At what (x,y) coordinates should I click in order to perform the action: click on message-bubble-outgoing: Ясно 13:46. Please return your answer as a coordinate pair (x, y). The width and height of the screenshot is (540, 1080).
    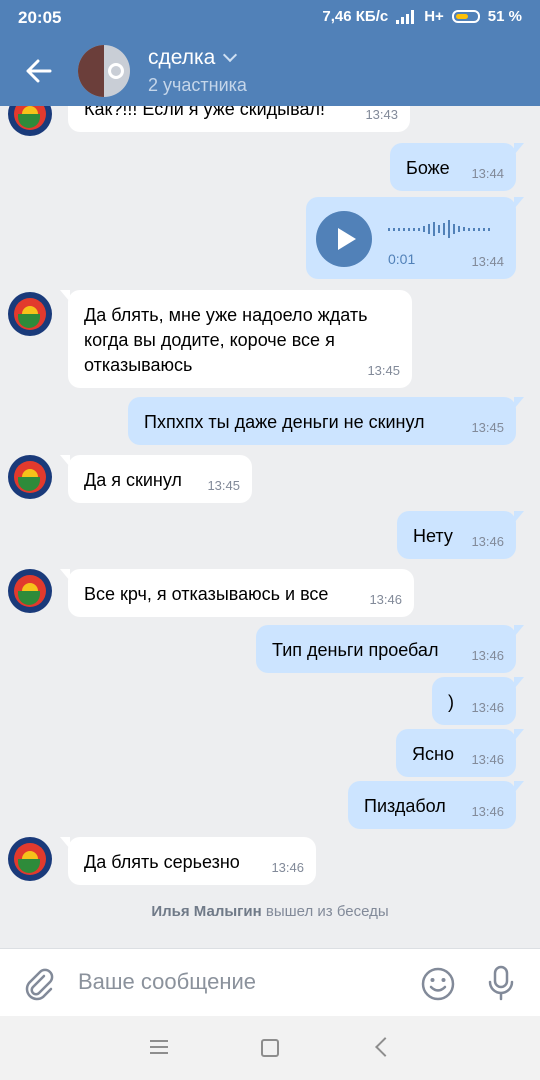
    Looking at the image, I should click on (460, 753).